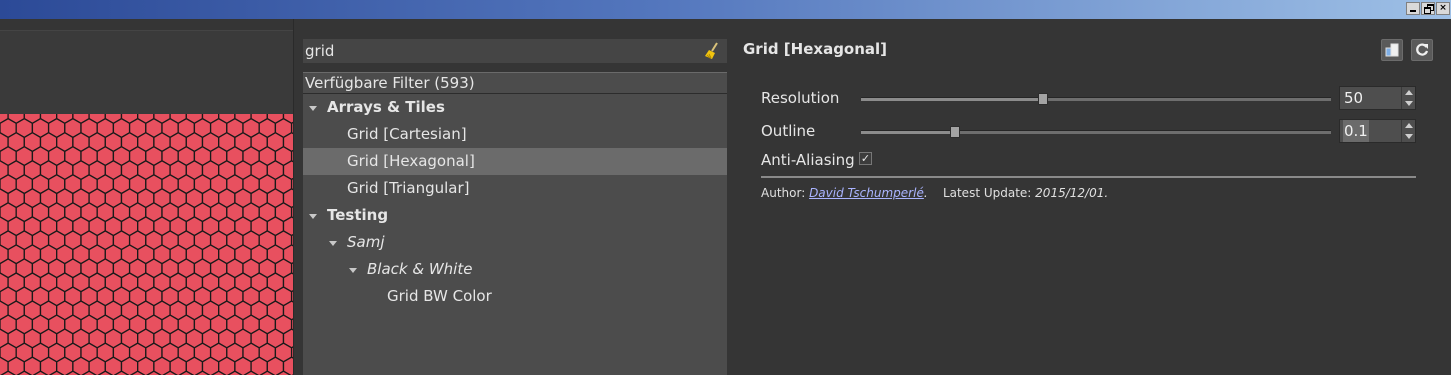  Describe the element at coordinates (1377, 131) in the screenshot. I see `outline-spinbox: 0.1` at that location.